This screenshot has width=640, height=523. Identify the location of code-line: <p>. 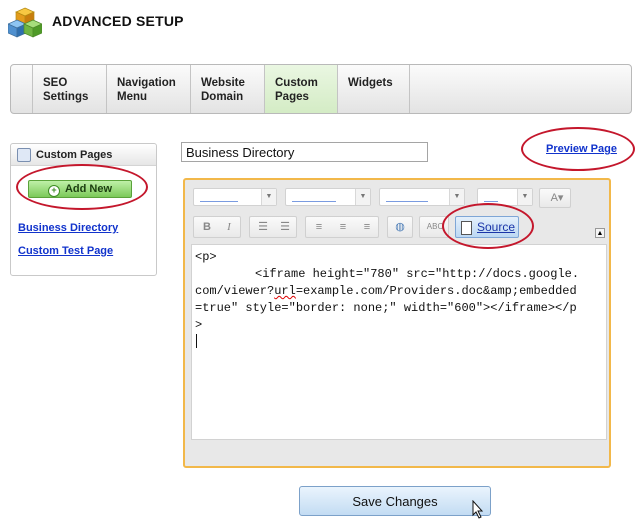
(206, 257).